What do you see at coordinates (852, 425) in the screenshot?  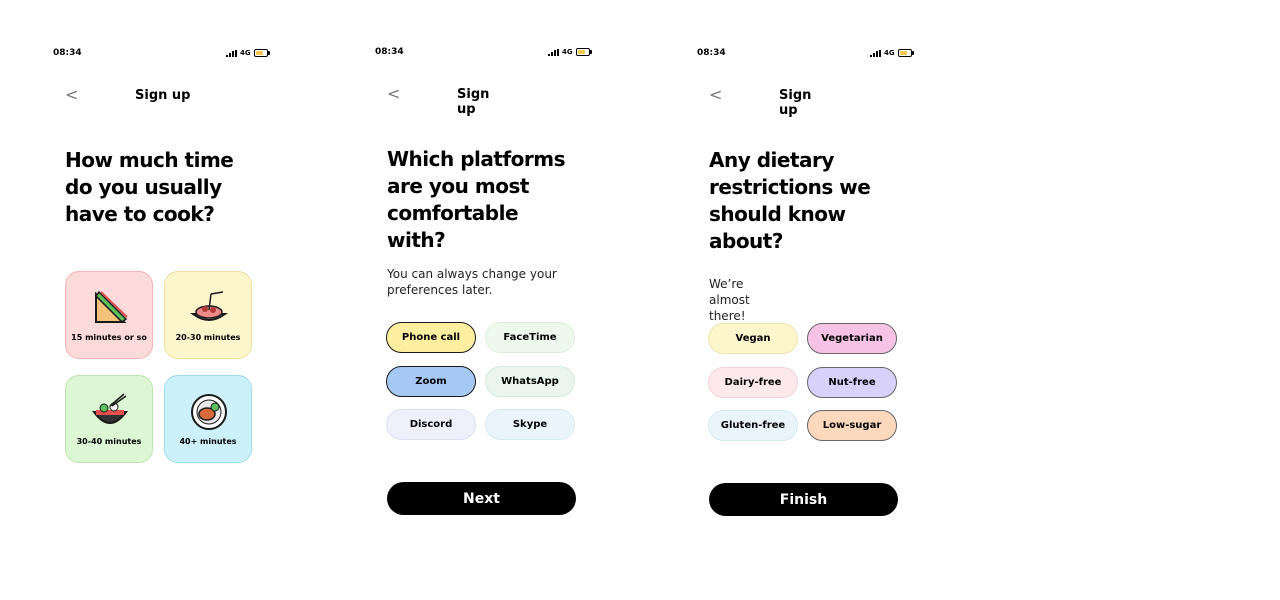 I see `option-low-sugar: Low-sugar` at bounding box center [852, 425].